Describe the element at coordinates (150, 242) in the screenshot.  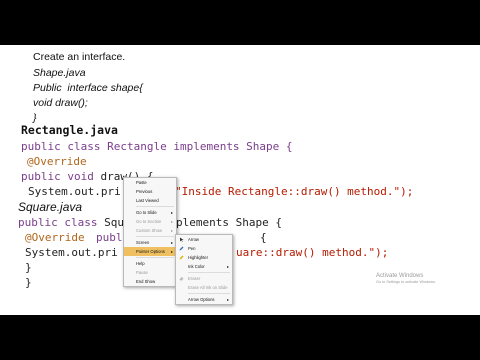
I see `menu-item-screen: Screen ▸` at that location.